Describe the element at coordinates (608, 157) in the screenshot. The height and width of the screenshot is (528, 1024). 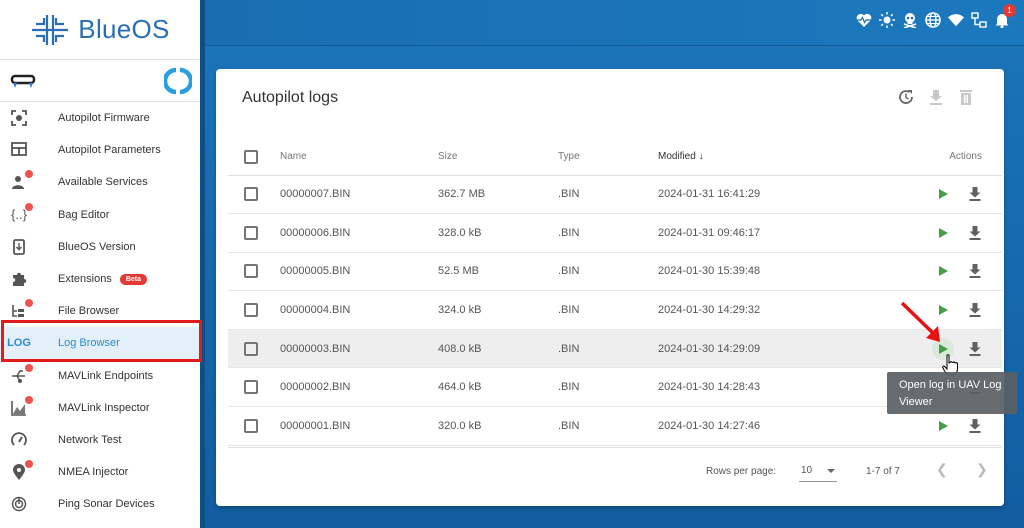
I see `header-type: Type` at that location.